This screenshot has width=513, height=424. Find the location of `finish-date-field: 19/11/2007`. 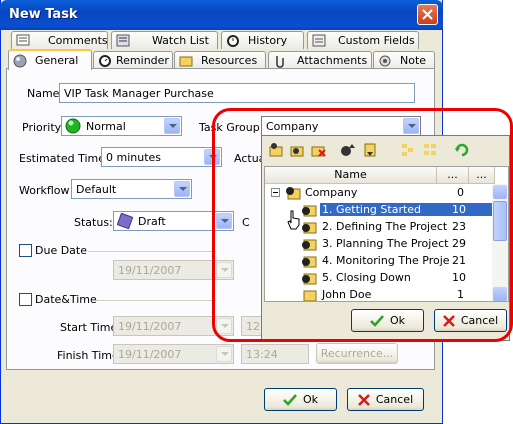

finish-date-field: 19/11/2007 is located at coordinates (173, 354).